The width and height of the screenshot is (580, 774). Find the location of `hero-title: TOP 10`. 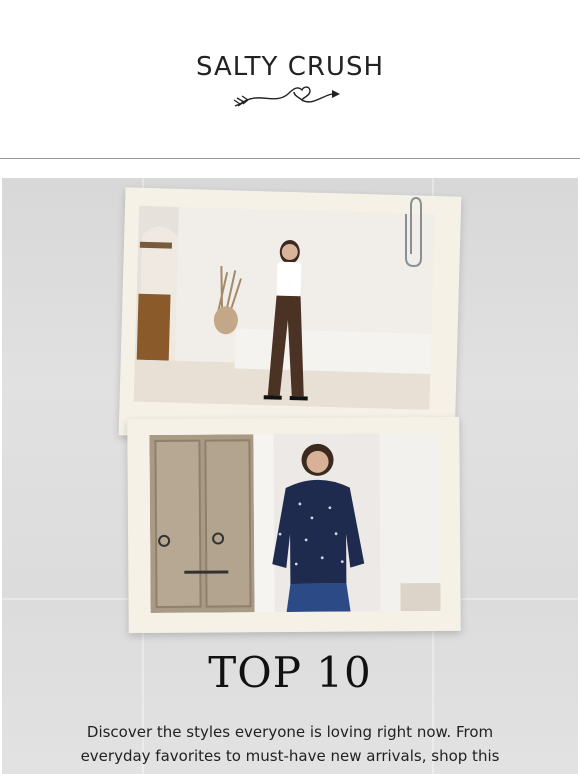

hero-title: TOP 10 is located at coordinates (290, 672).